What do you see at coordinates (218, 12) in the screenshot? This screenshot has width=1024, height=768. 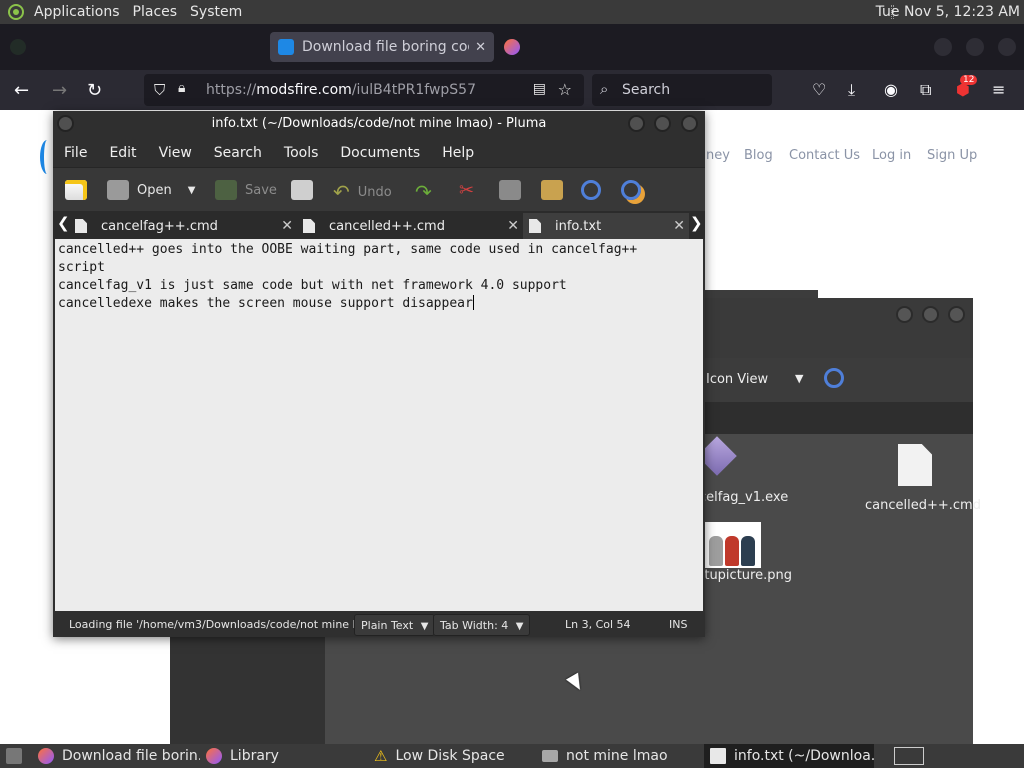 I see `menu-system: System` at bounding box center [218, 12].